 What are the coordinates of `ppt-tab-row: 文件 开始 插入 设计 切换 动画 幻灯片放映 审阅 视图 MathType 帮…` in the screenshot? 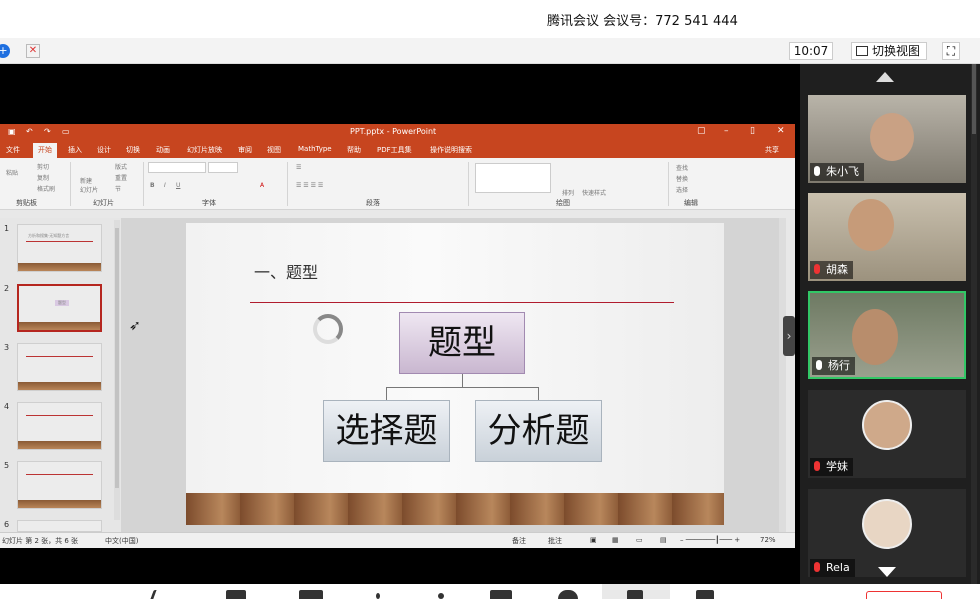 It's located at (397, 150).